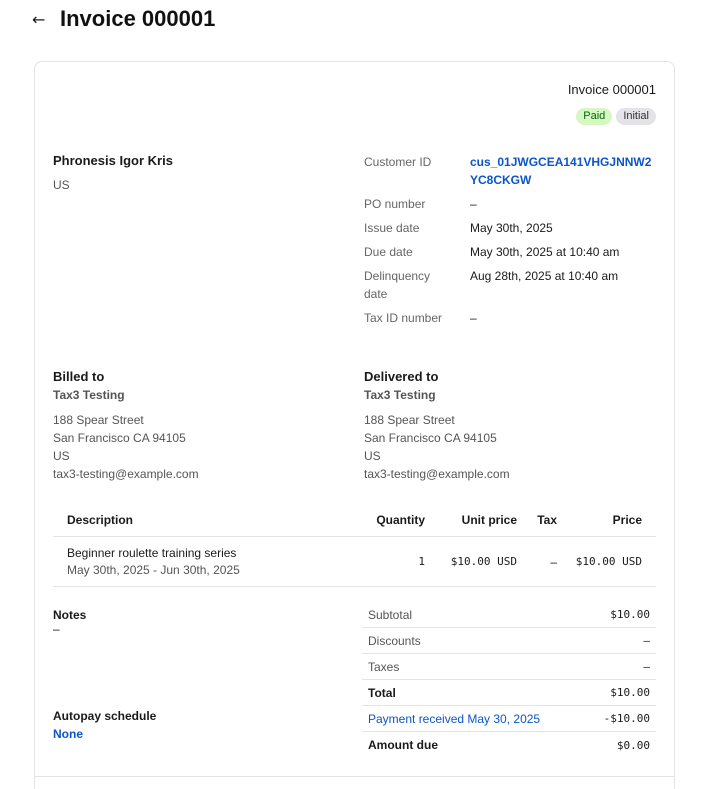 This screenshot has width=703, height=789. I want to click on item-price: $10.00 USD, so click(608, 561).